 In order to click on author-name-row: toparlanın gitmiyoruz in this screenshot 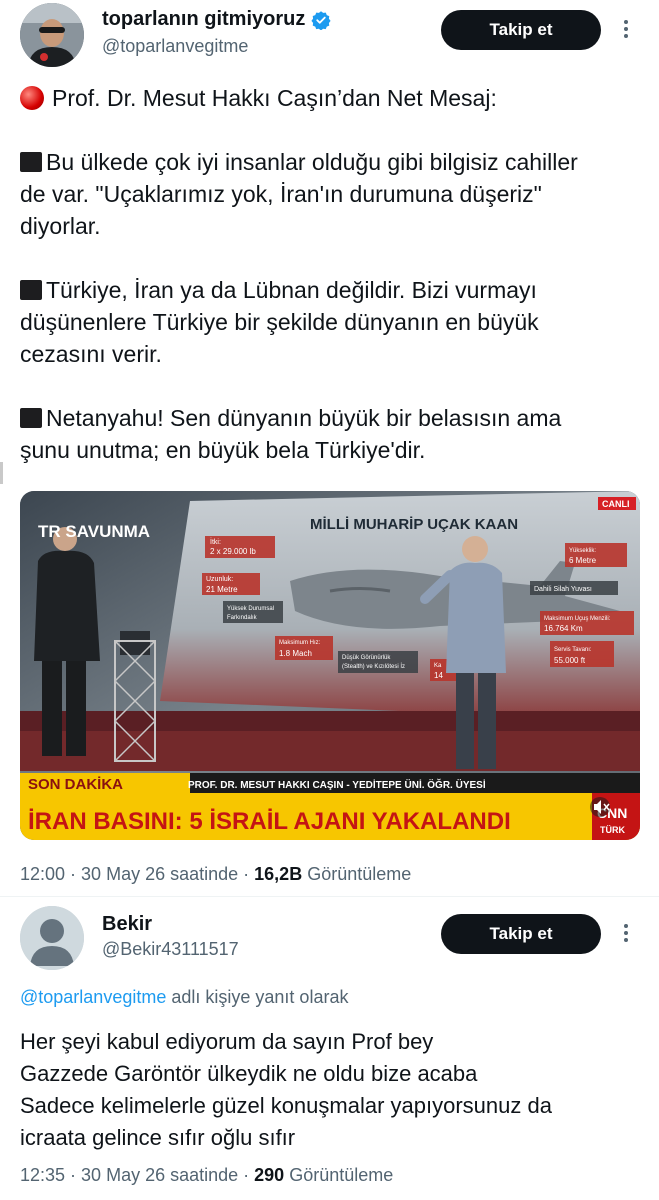, I will do `click(216, 19)`.